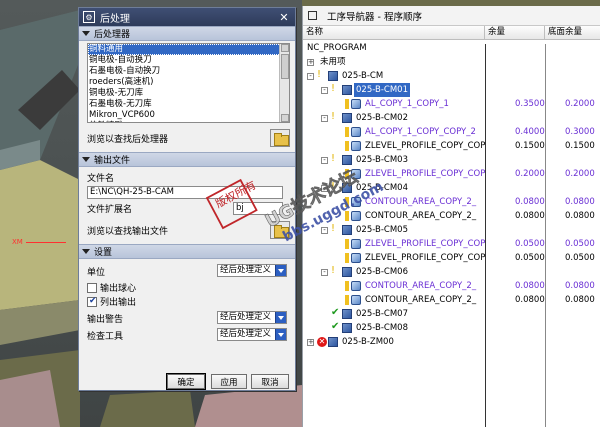 The image size is (600, 427). What do you see at coordinates (105, 337) in the screenshot?
I see `inspect-tool-label: 检查工具` at bounding box center [105, 337].